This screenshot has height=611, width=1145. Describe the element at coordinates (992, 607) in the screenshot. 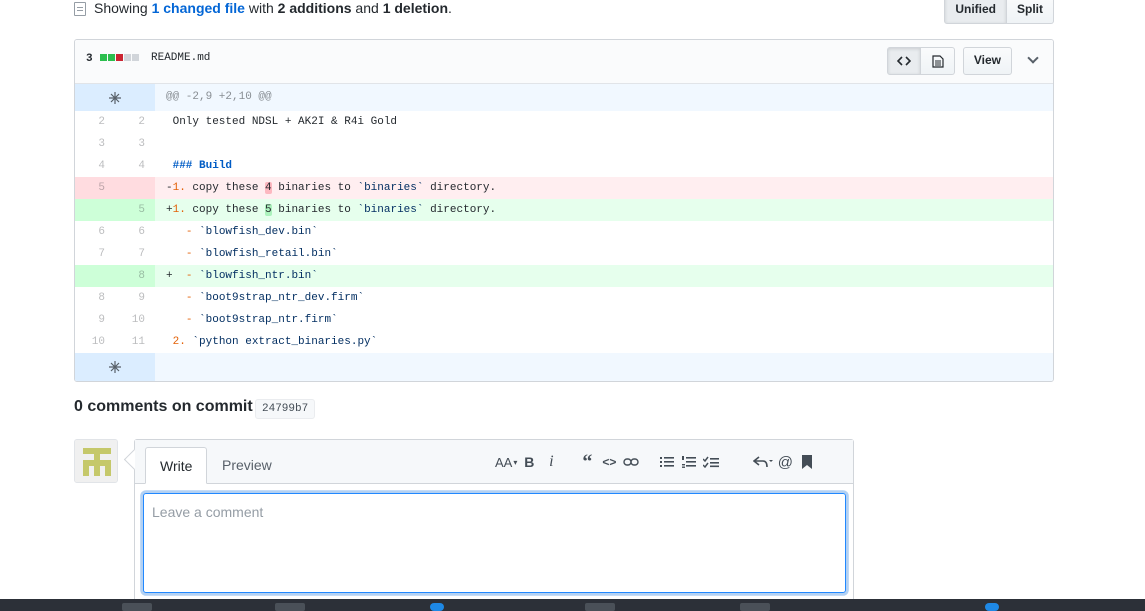

I see `tray-item` at that location.